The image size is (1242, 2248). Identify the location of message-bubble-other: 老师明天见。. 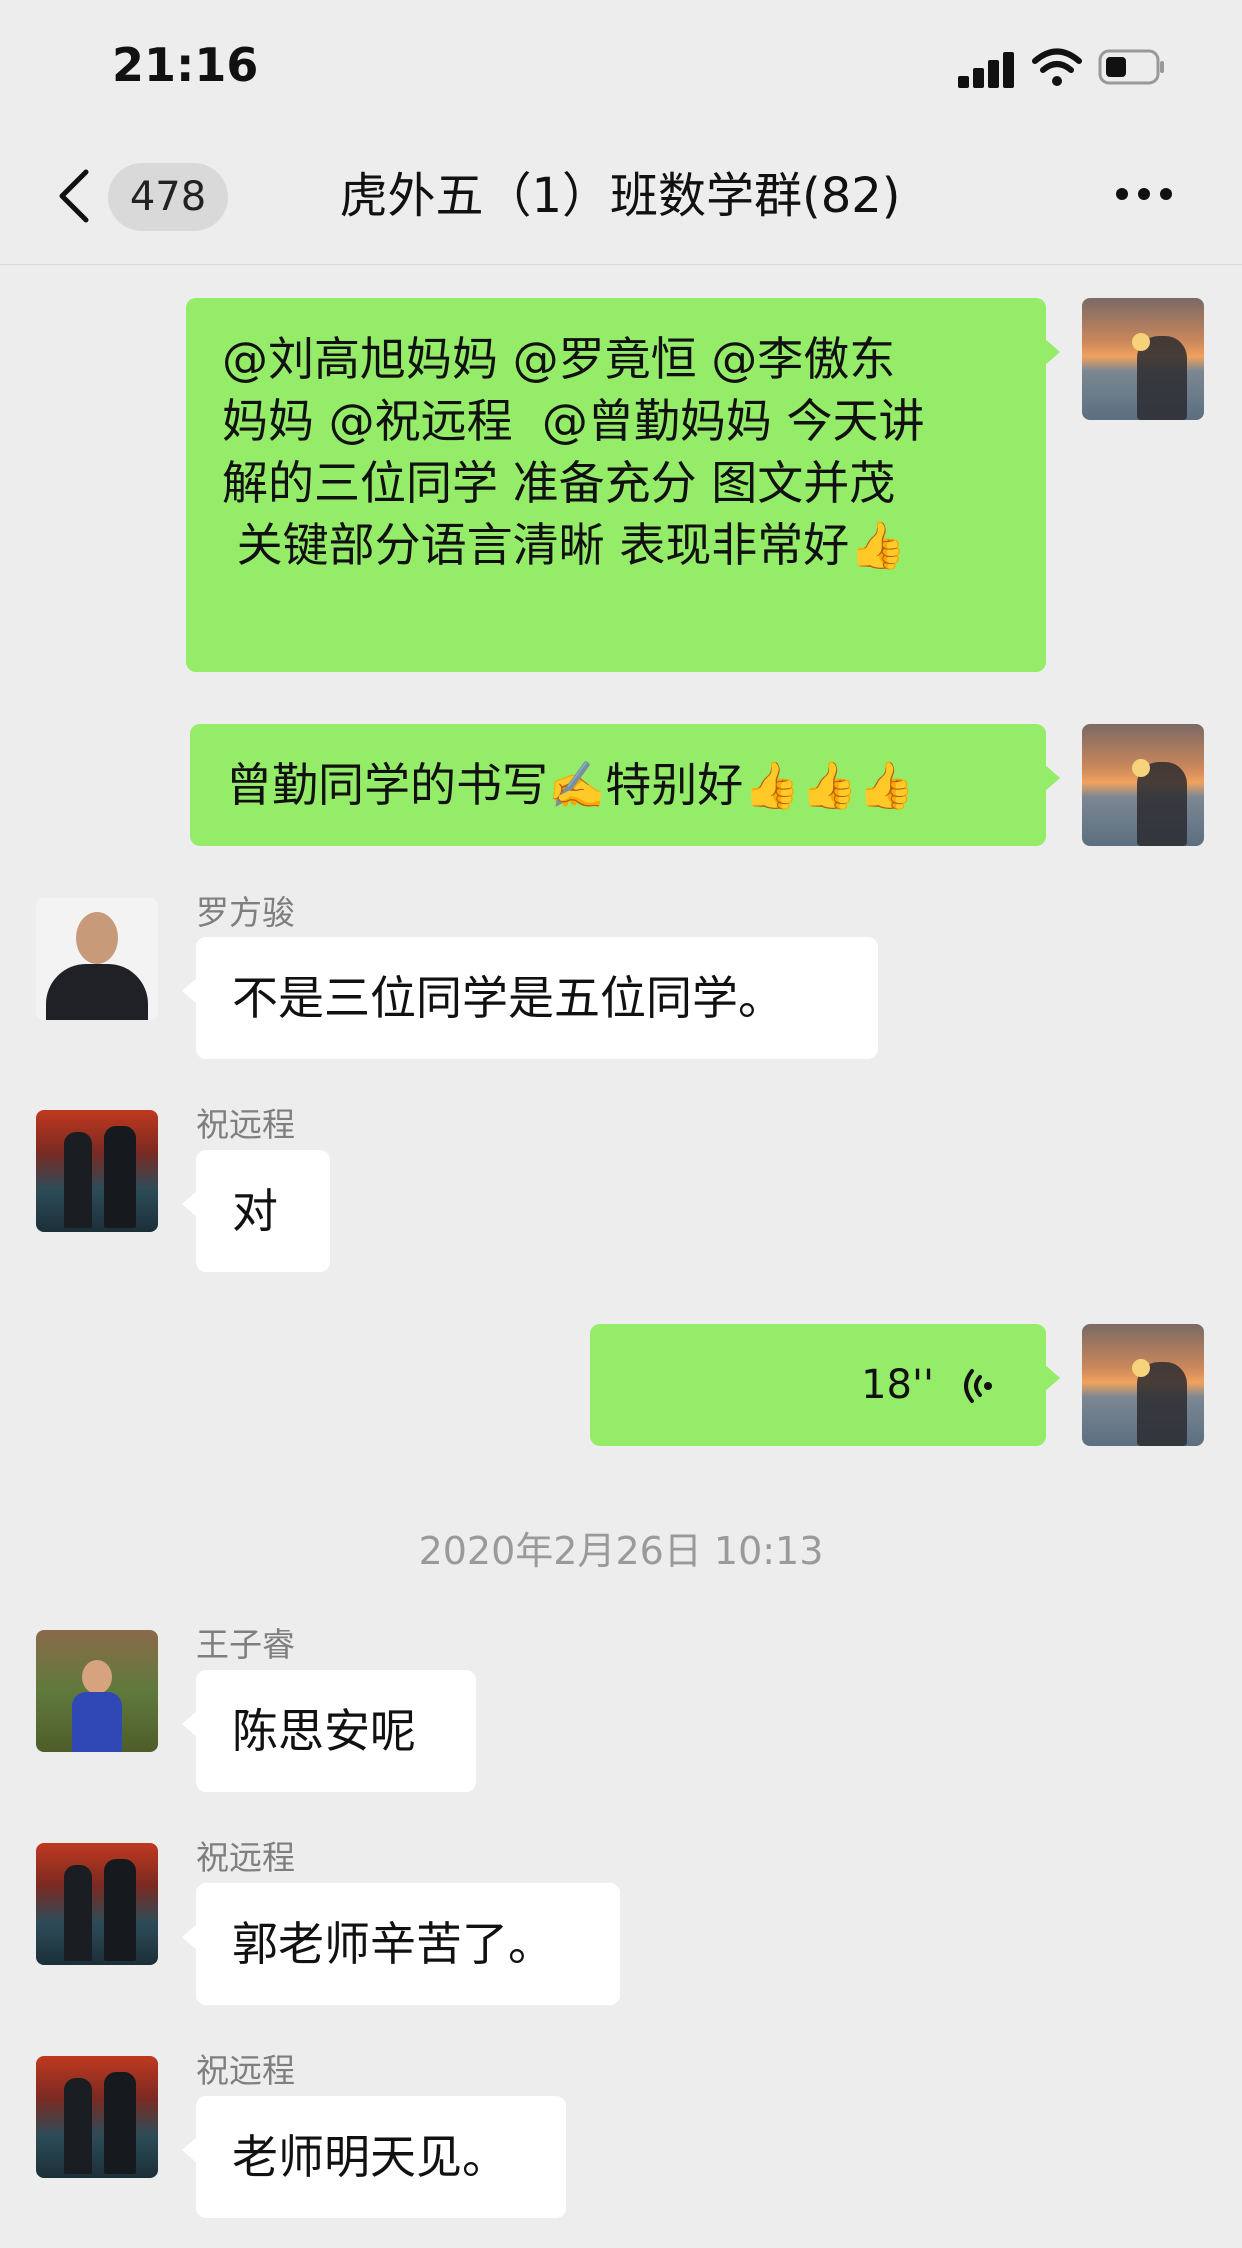
(374, 2157).